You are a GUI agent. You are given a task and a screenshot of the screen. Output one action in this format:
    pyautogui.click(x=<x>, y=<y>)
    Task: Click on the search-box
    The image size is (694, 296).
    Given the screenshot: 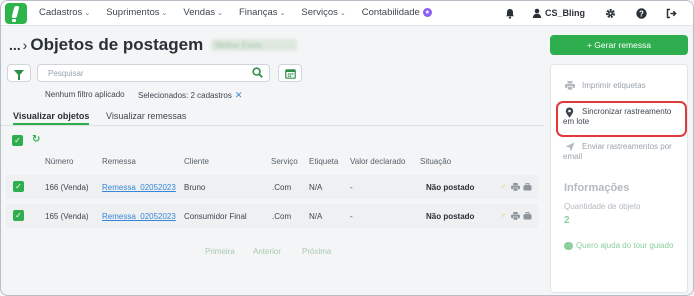 What is the action you would take?
    pyautogui.click(x=153, y=73)
    